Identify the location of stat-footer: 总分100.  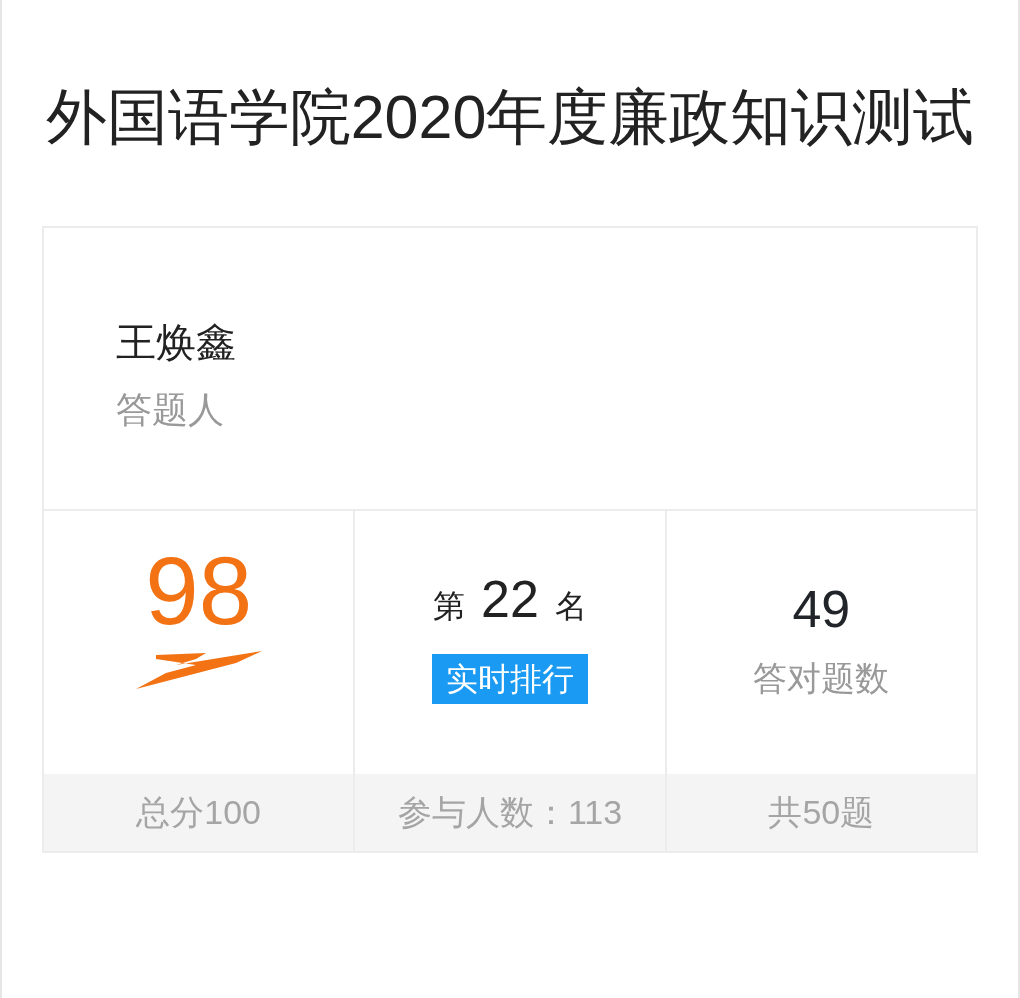
(199, 812).